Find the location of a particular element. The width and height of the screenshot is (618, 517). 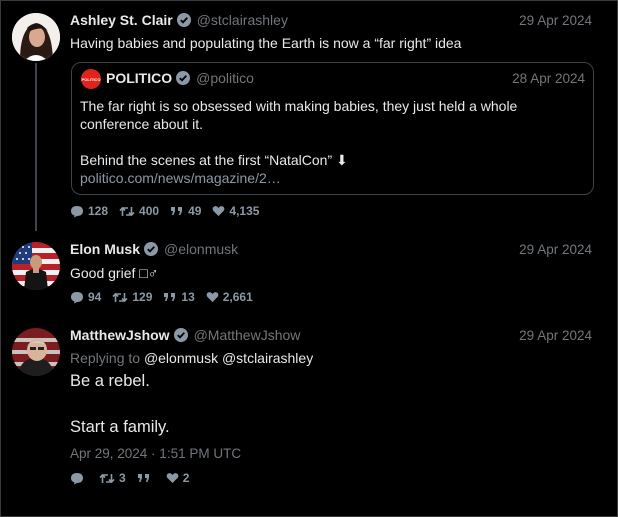

quoted-tweet-date: 28 Apr 2024 is located at coordinates (548, 78).